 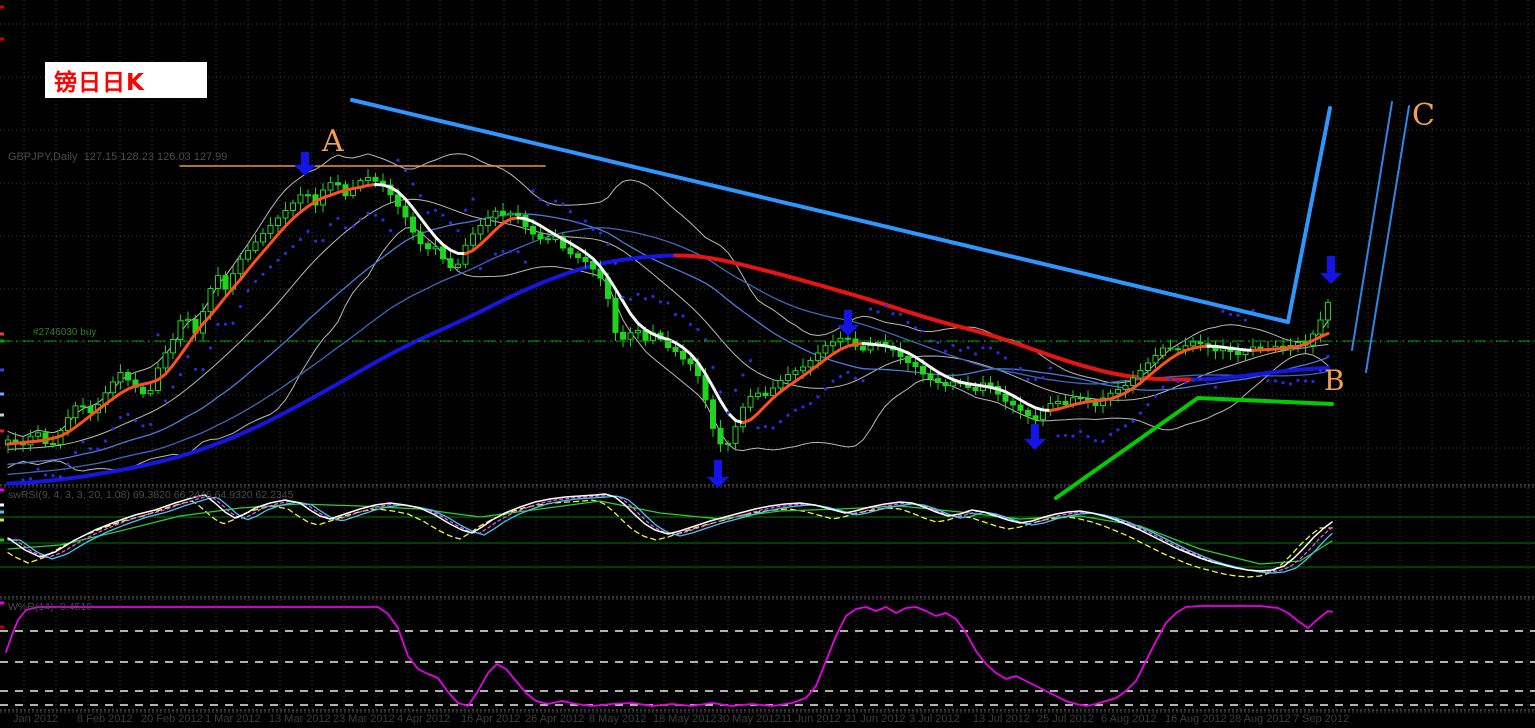 I want to click on x-axis-label: 23 Mar 2012, so click(x=364, y=719).